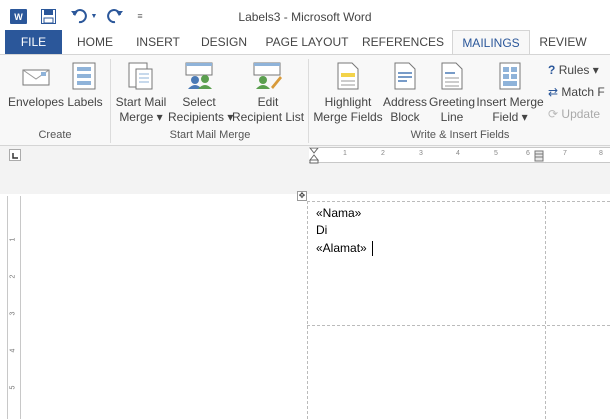 The height and width of the screenshot is (419, 610). What do you see at coordinates (348, 94) in the screenshot?
I see `highlight-merge-fields-button: Highlight Merge Fields` at bounding box center [348, 94].